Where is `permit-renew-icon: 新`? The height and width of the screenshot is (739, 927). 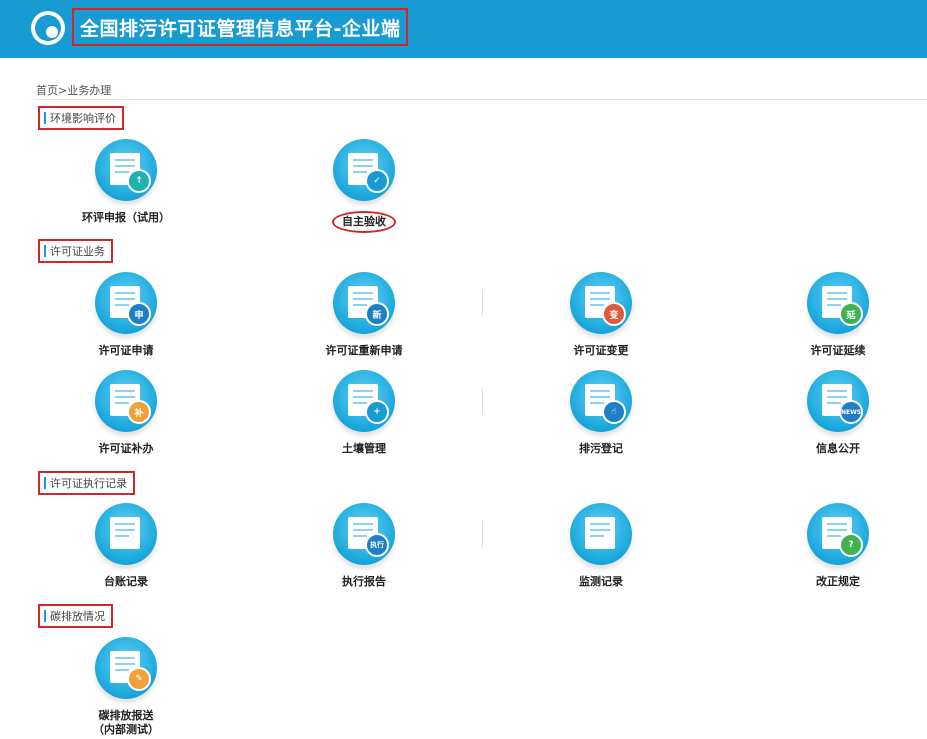
permit-renew-icon: 新 is located at coordinates (364, 303).